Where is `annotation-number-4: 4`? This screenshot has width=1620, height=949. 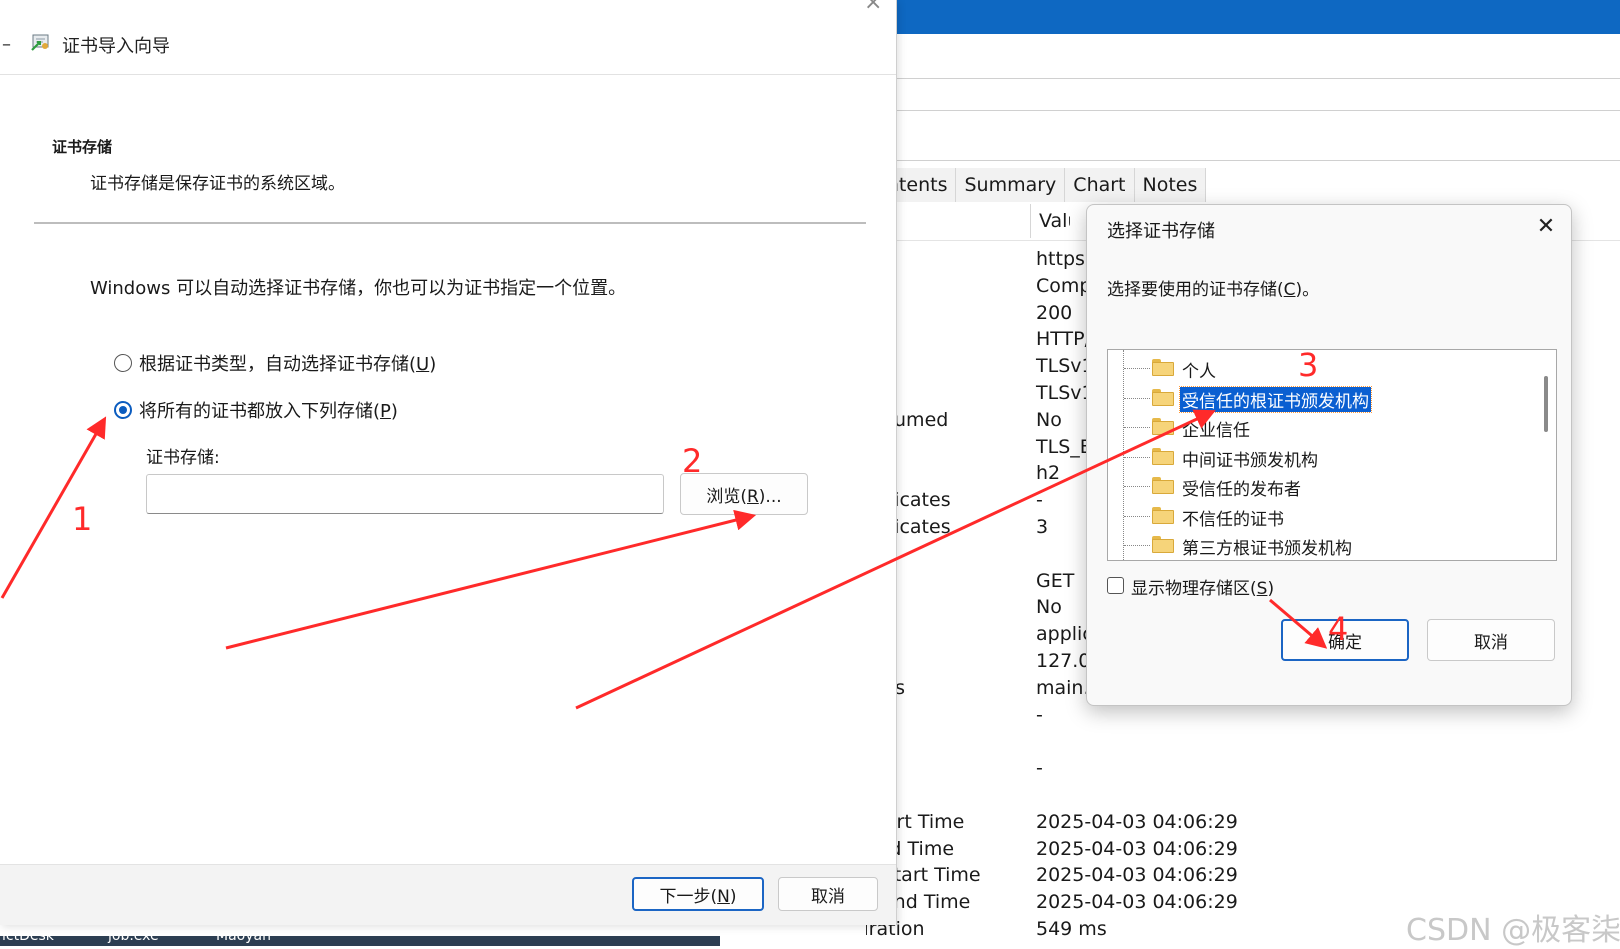
annotation-number-4: 4 is located at coordinates (1338, 629).